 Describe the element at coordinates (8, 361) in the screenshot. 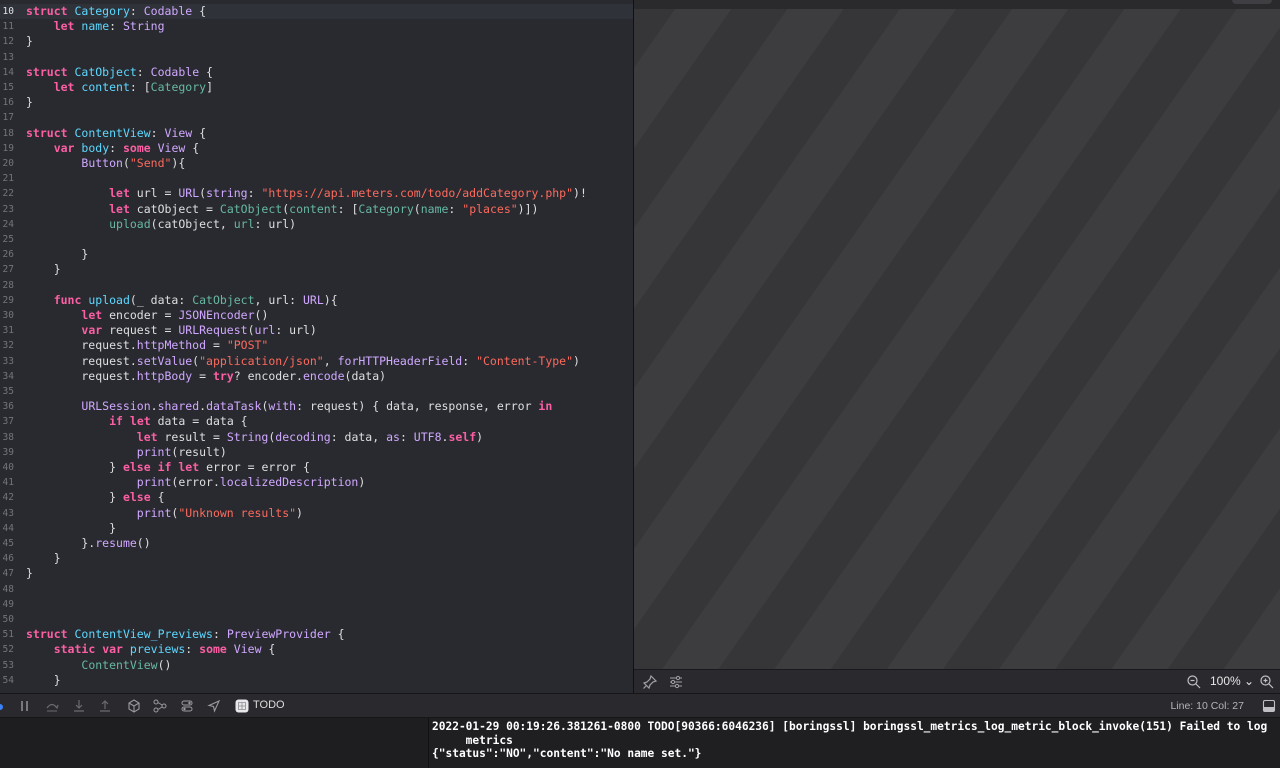

I see `line-number: 33` at that location.